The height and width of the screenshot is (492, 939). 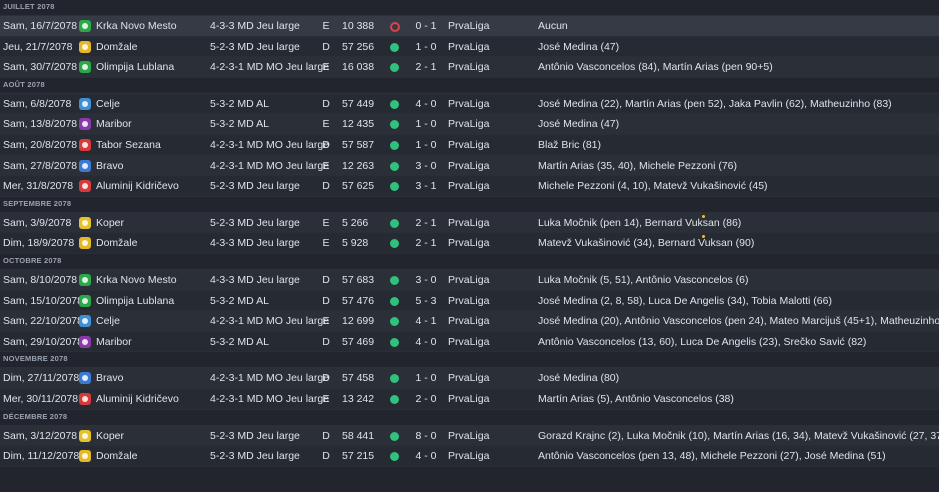 What do you see at coordinates (469, 204) in the screenshot?
I see `month-header: SEPTEMBRE 2078` at bounding box center [469, 204].